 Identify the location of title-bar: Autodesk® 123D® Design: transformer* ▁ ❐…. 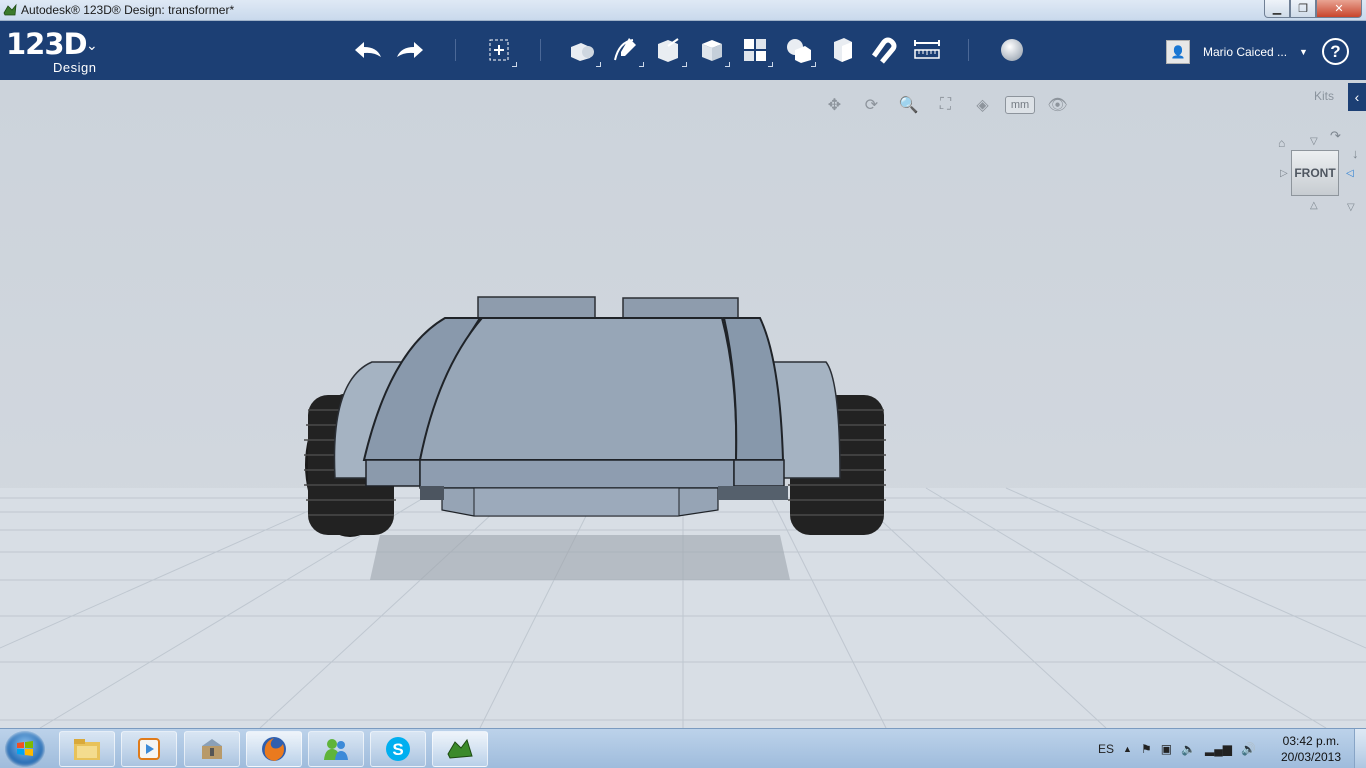
(683, 10).